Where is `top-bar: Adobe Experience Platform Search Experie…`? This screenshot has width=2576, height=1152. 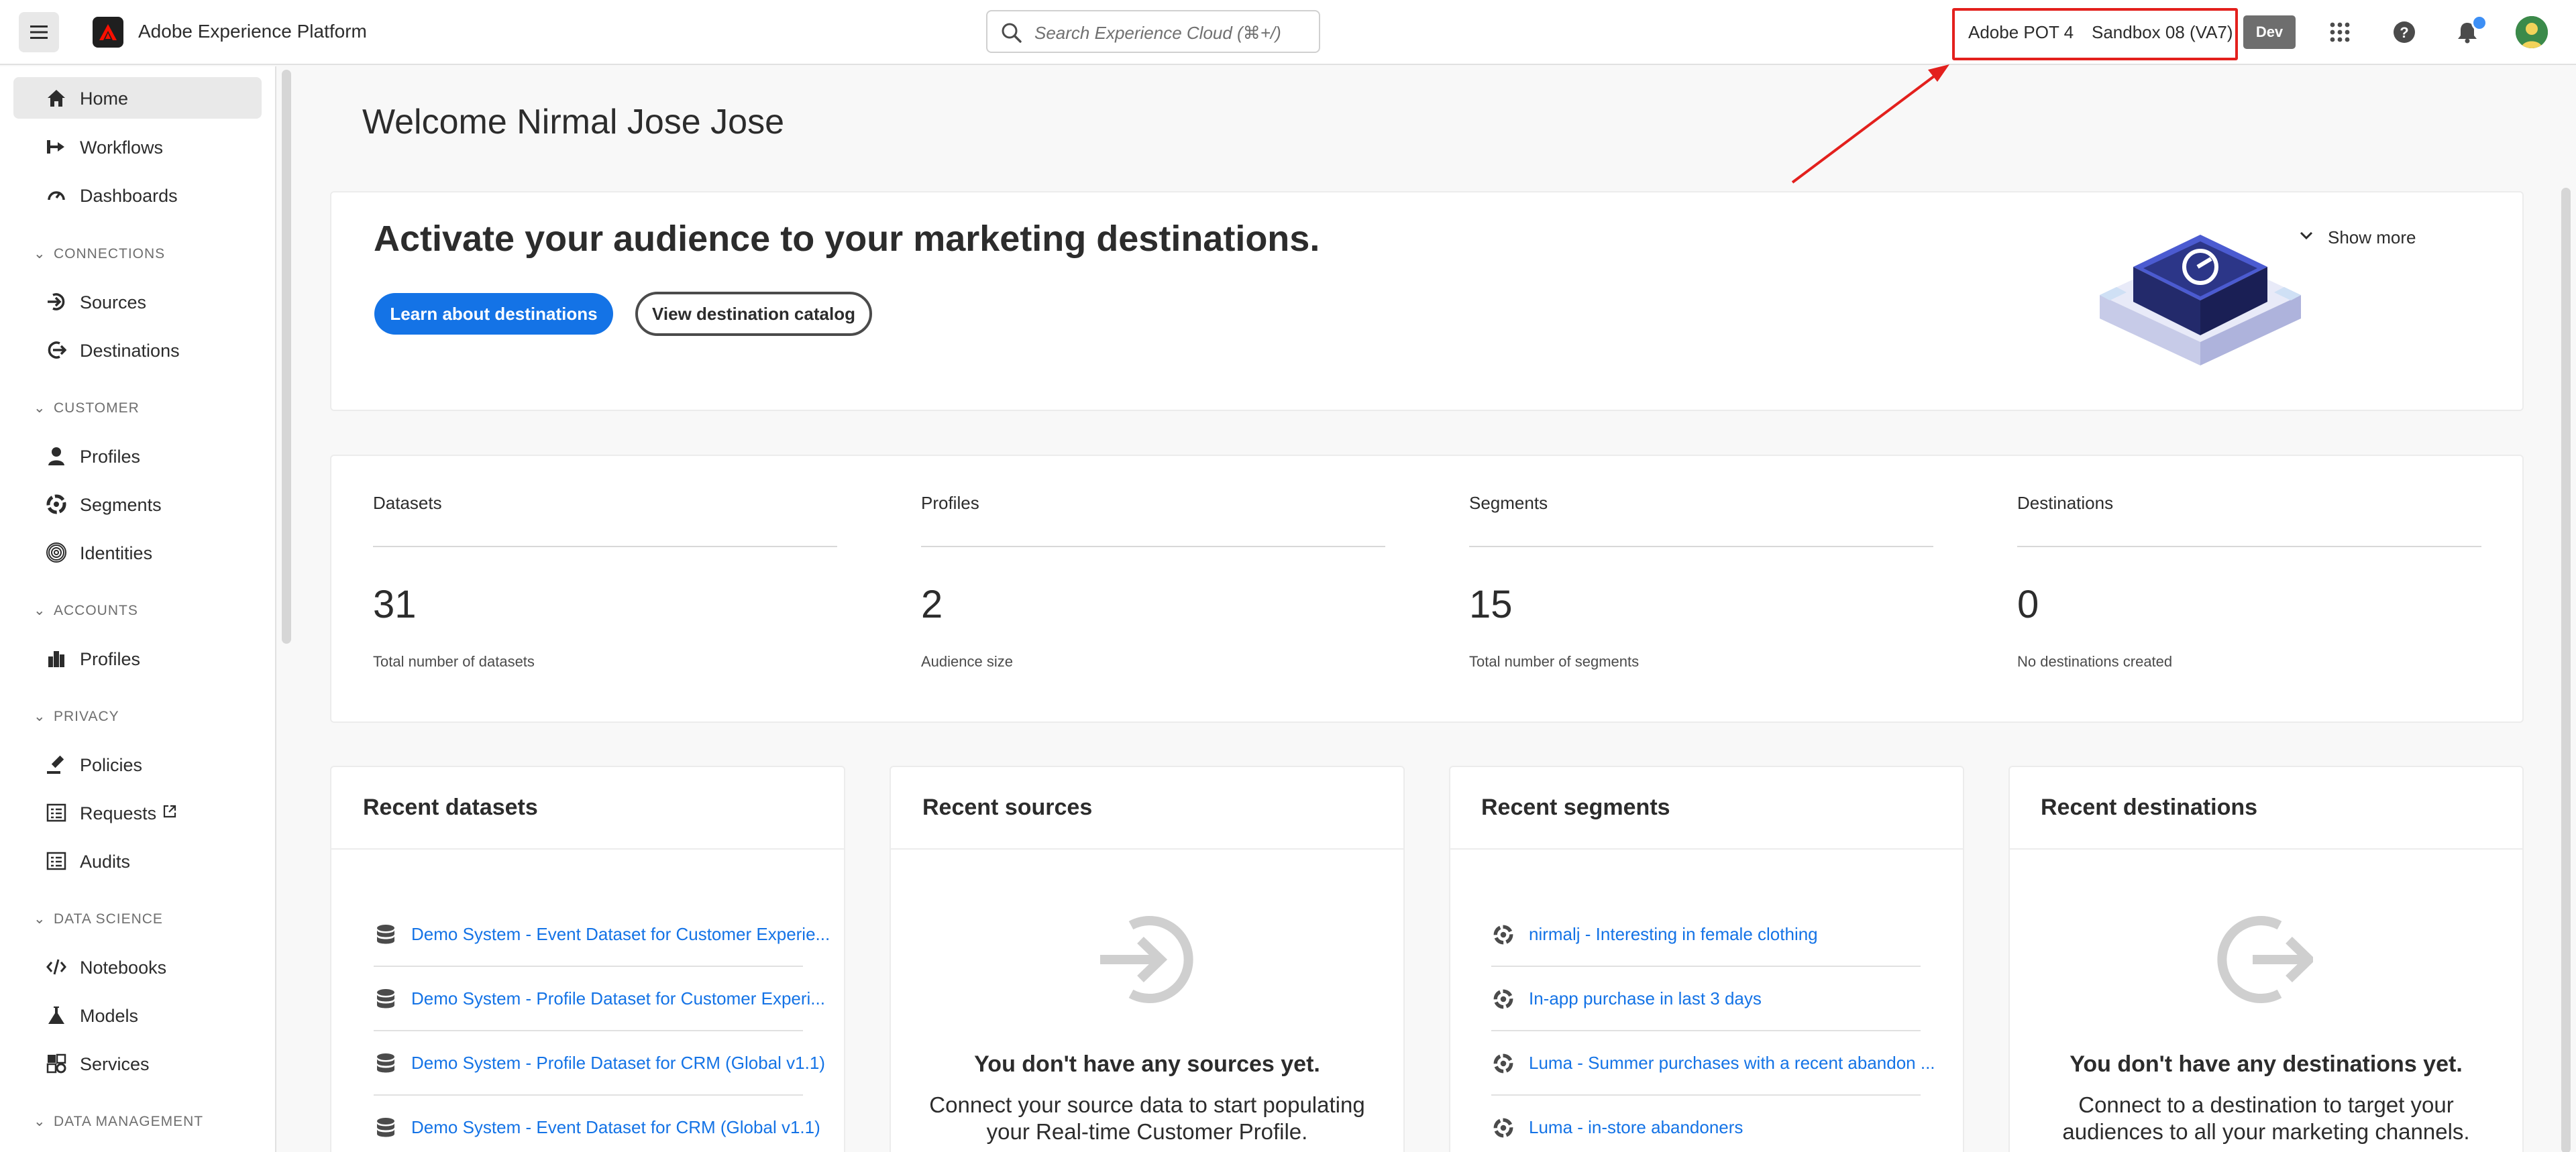 top-bar: Adobe Experience Platform Search Experie… is located at coordinates (1288, 32).